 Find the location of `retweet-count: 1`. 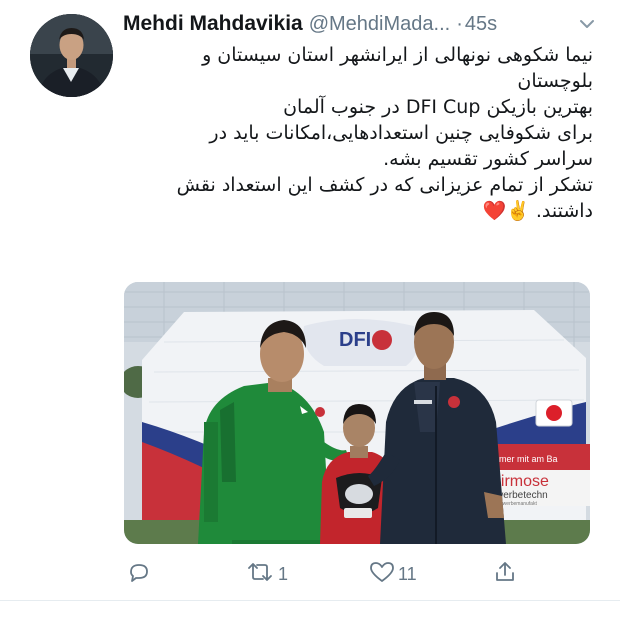

retweet-count: 1 is located at coordinates (283, 573).